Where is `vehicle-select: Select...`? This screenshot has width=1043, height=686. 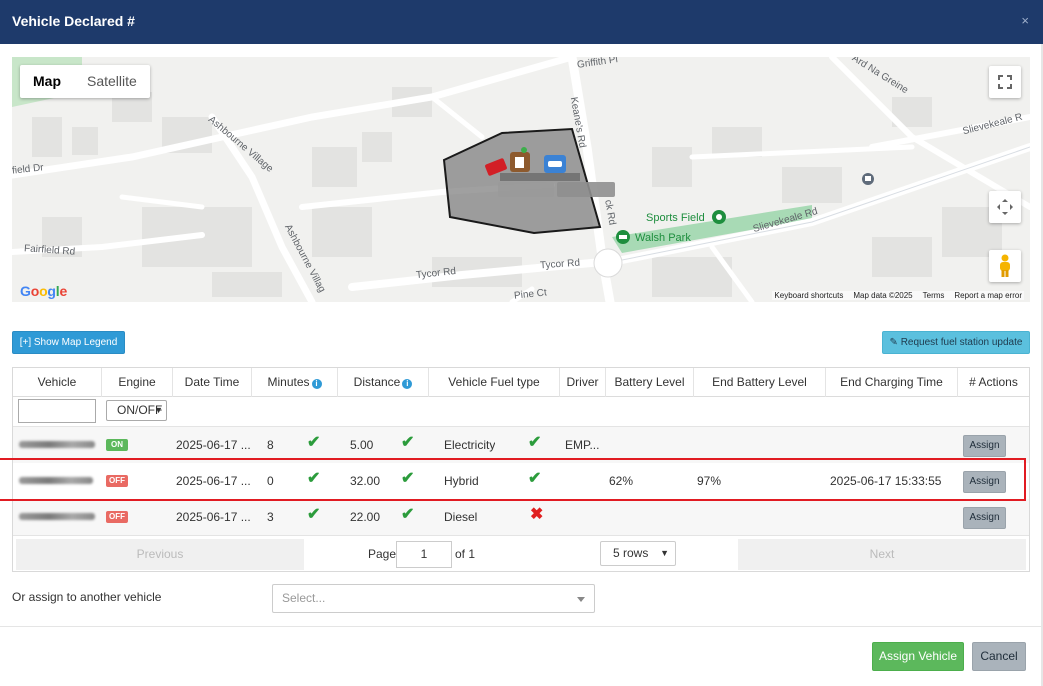 vehicle-select: Select... is located at coordinates (433, 598).